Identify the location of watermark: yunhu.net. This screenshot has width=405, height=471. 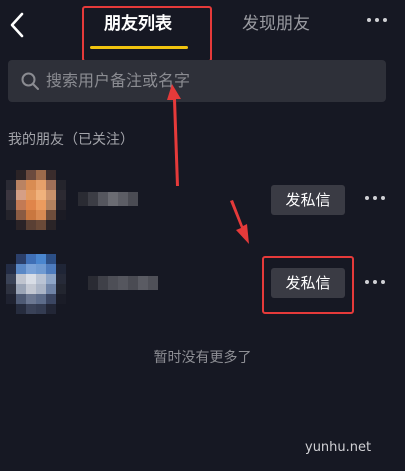
(338, 447).